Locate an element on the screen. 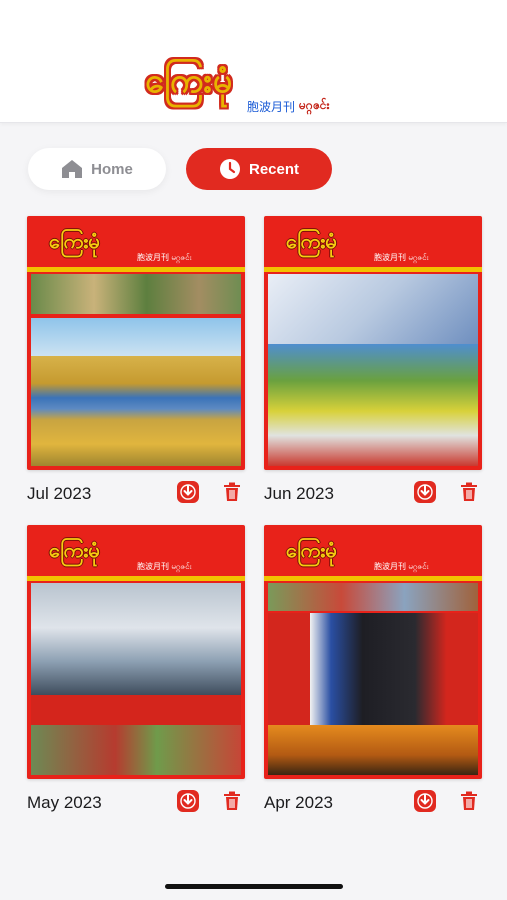 This screenshot has width=507, height=900. tab-recent: Recent is located at coordinates (259, 169).